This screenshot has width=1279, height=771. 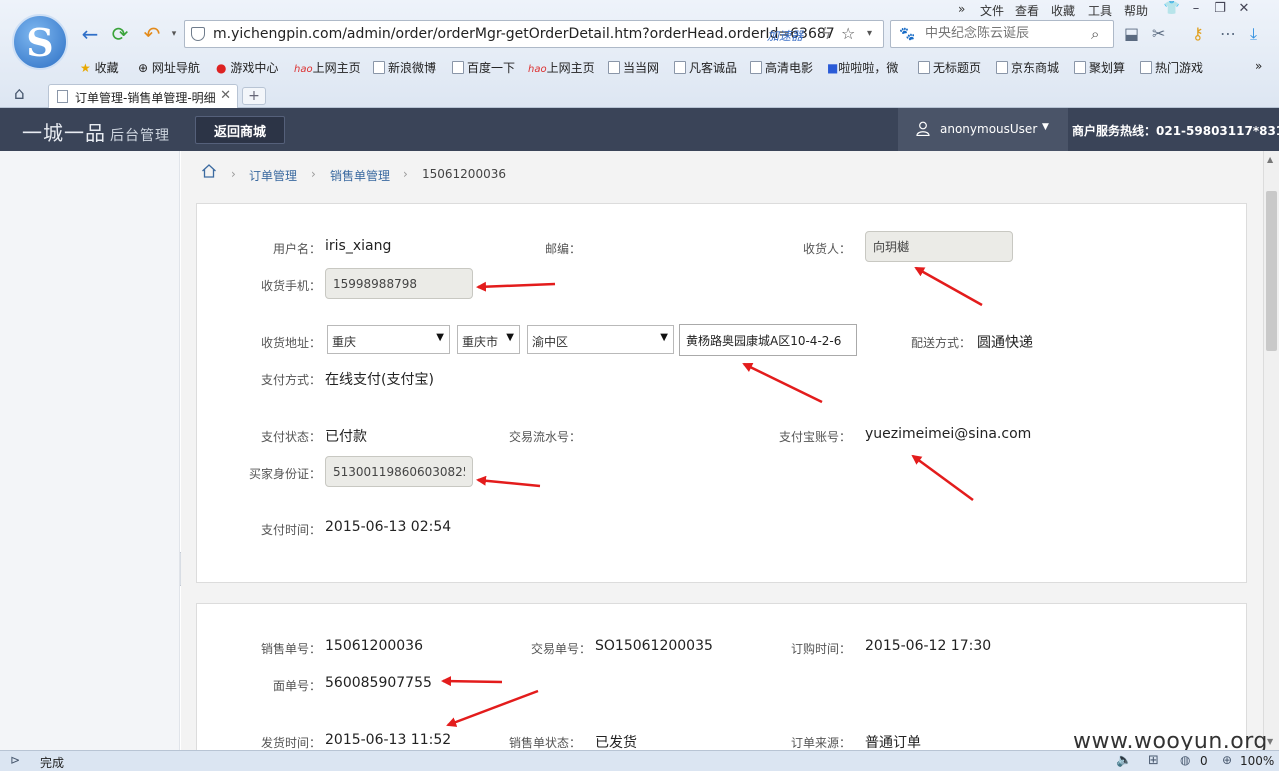 What do you see at coordinates (15, 760) in the screenshot?
I see `sidebar-play-icon: ⊳` at bounding box center [15, 760].